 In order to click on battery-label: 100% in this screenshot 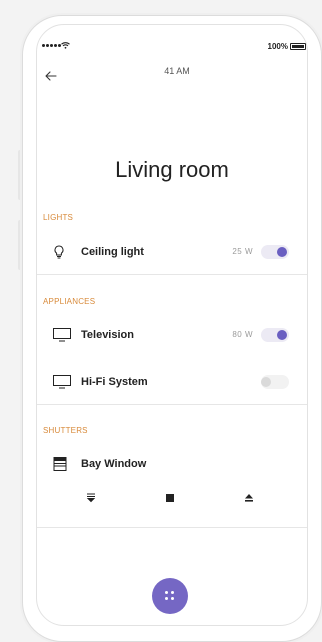, I will do `click(277, 46)`.